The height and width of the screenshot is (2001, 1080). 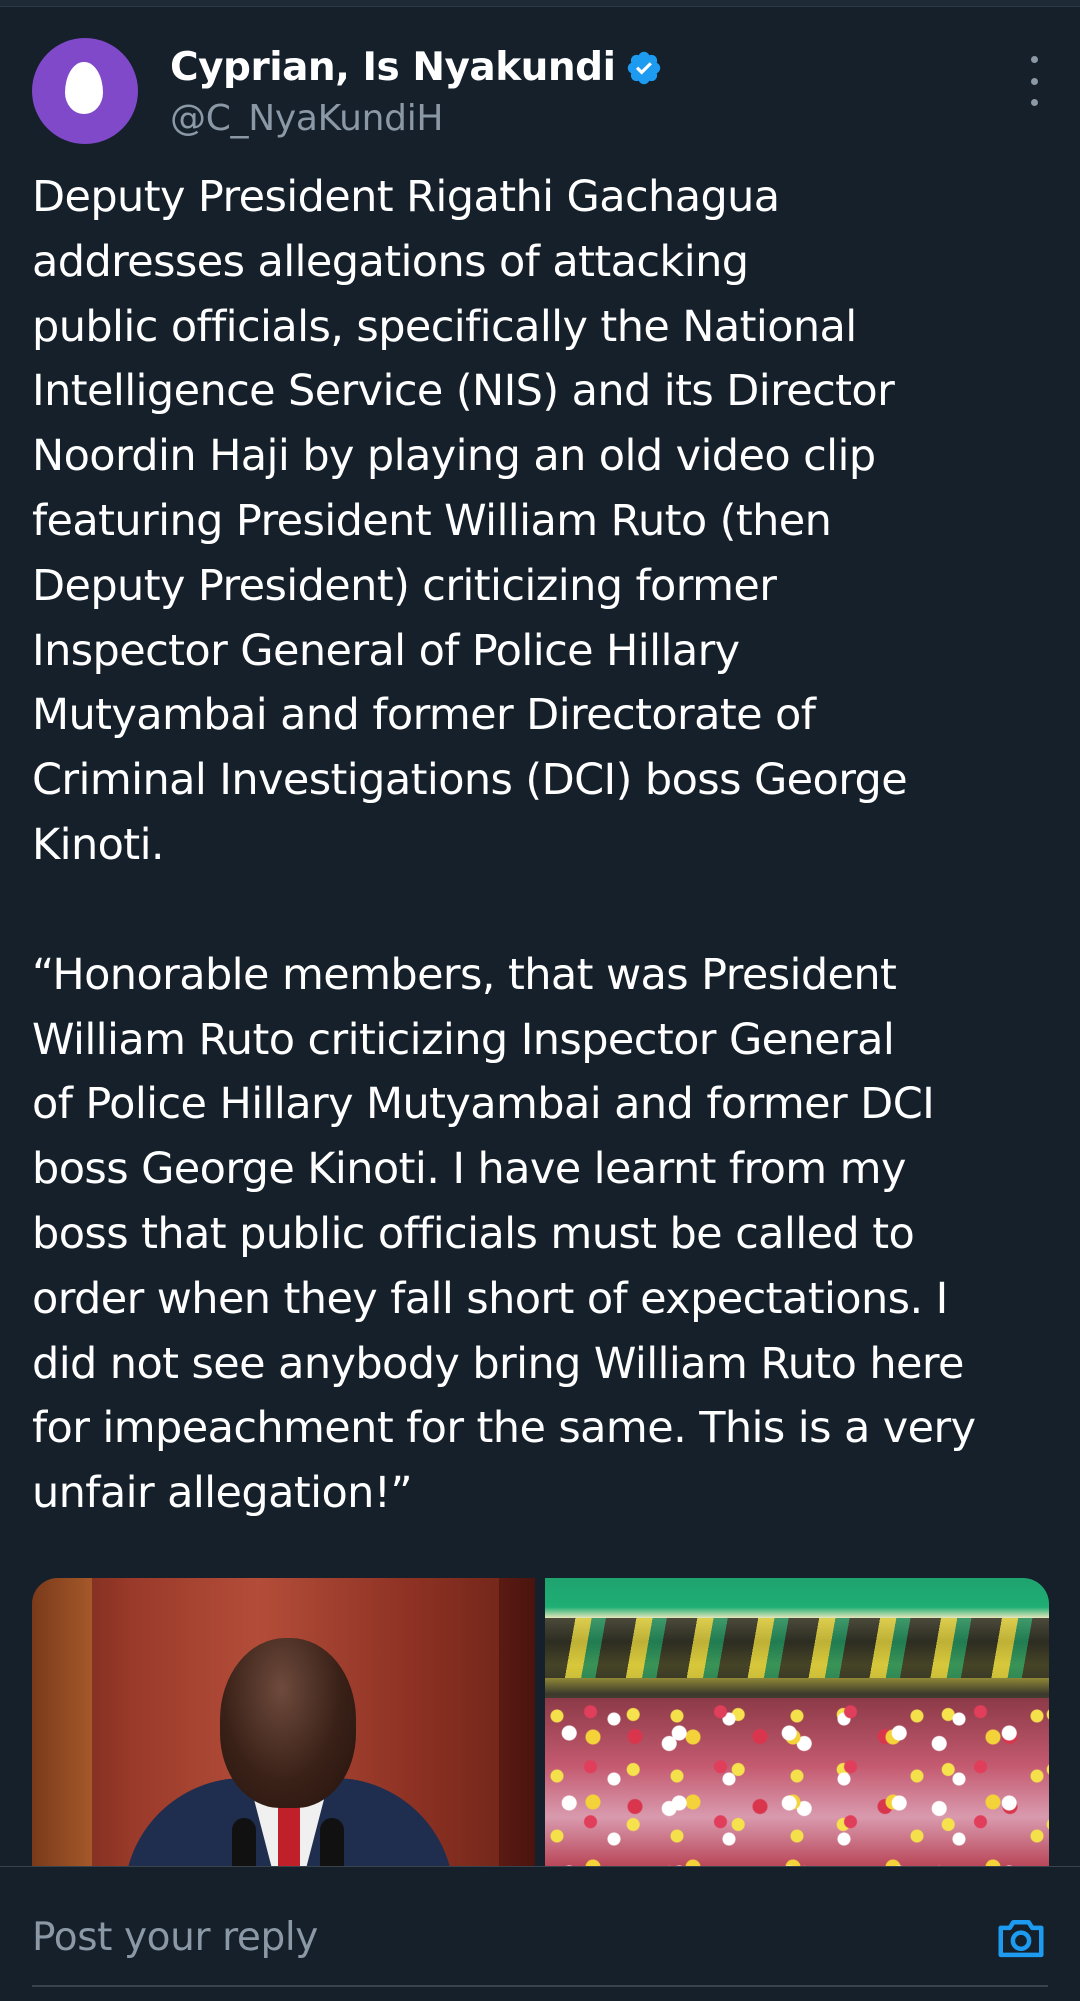 I want to click on post-header: Cyprian, Is Nyakundi @C_NyaKundiH, so click(x=542, y=93).